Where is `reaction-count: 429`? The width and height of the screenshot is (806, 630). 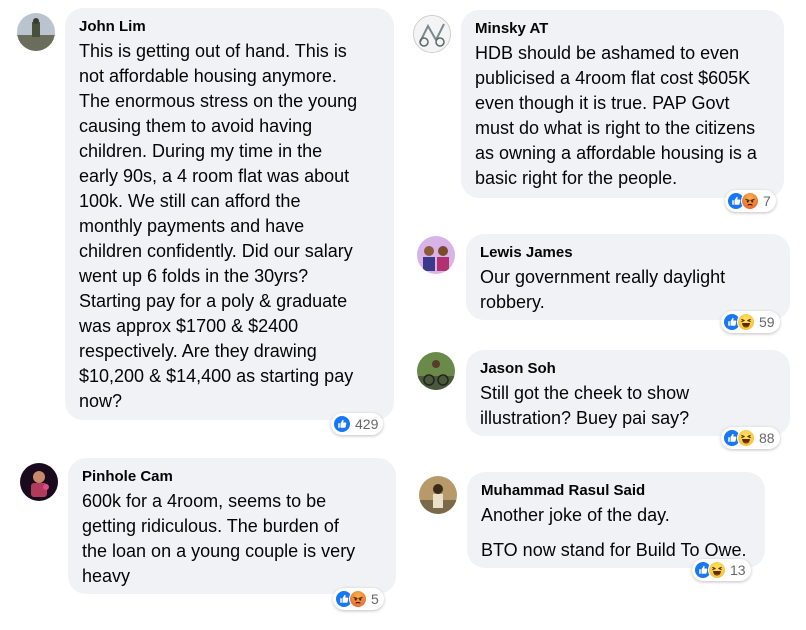
reaction-count: 429 is located at coordinates (367, 424).